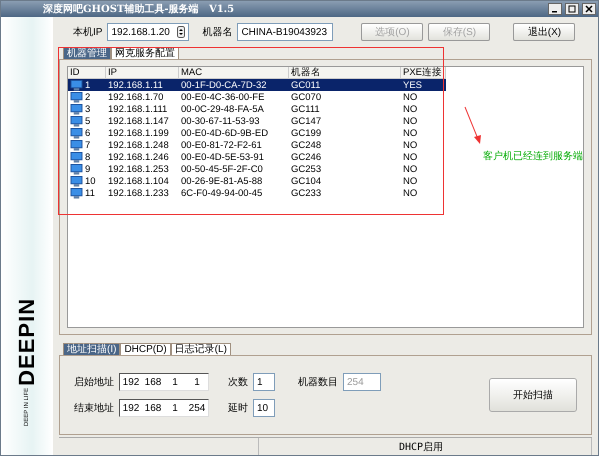 Image resolution: width=599 pixels, height=456 pixels. I want to click on spinner-icon, so click(181, 32).